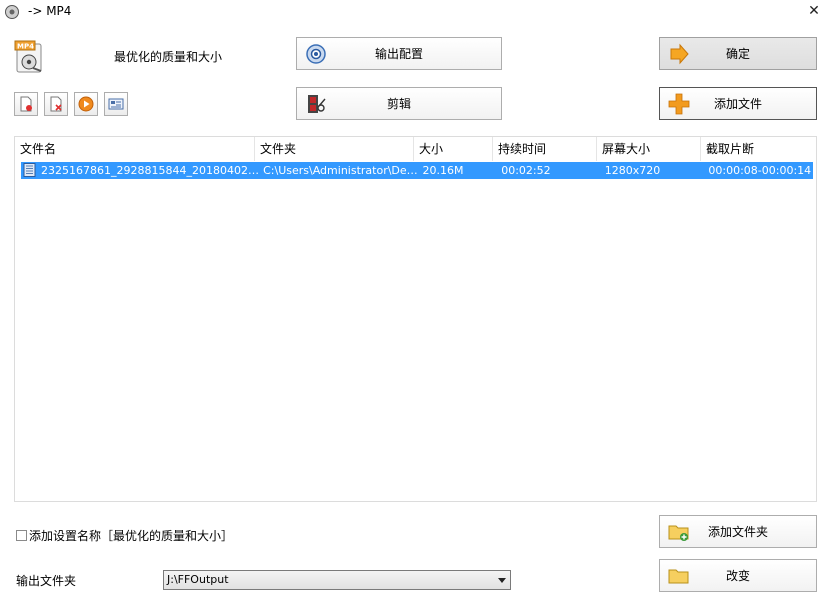  I want to click on remove-file-icon, so click(26, 104).